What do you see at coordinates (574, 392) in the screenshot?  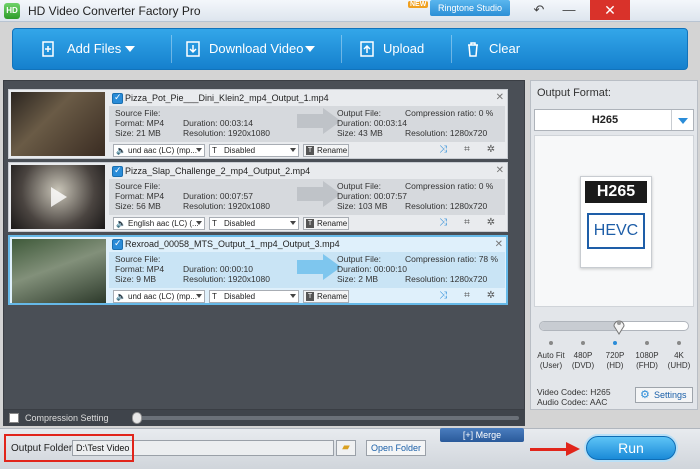 I see `video-codec: Video Codec: H265` at bounding box center [574, 392].